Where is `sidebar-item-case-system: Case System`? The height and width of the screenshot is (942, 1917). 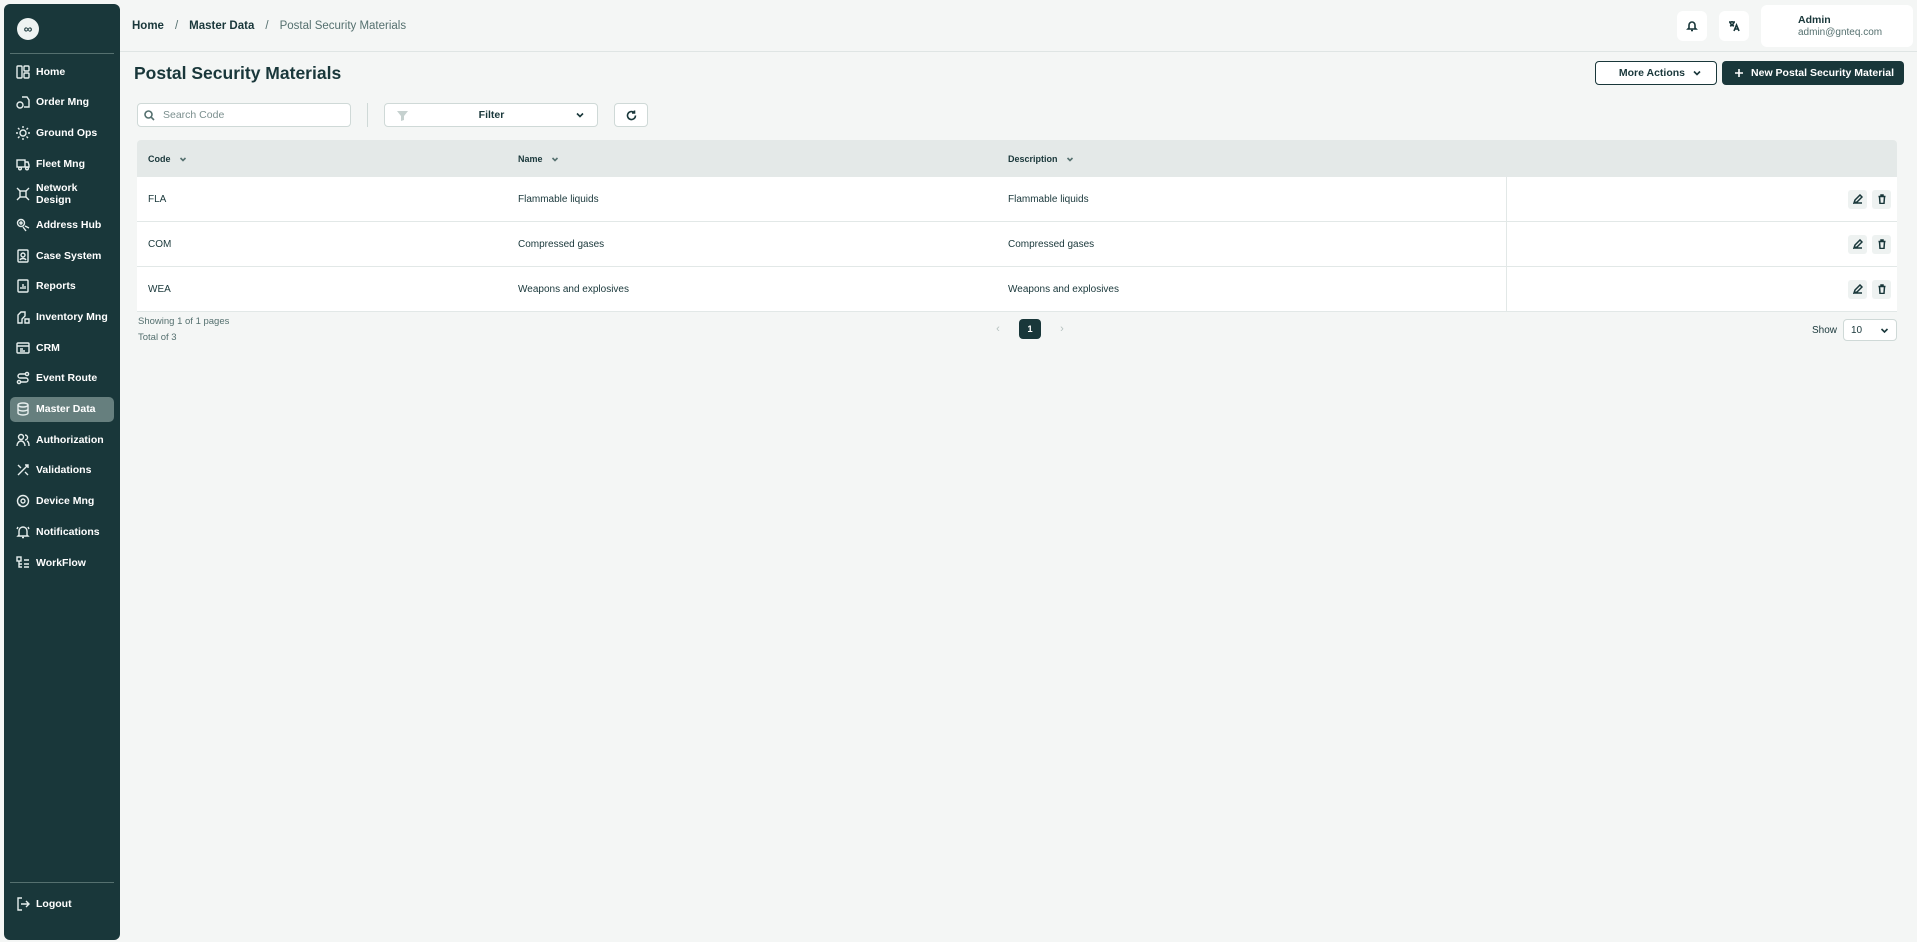
sidebar-item-case-system: Case System is located at coordinates (62, 255).